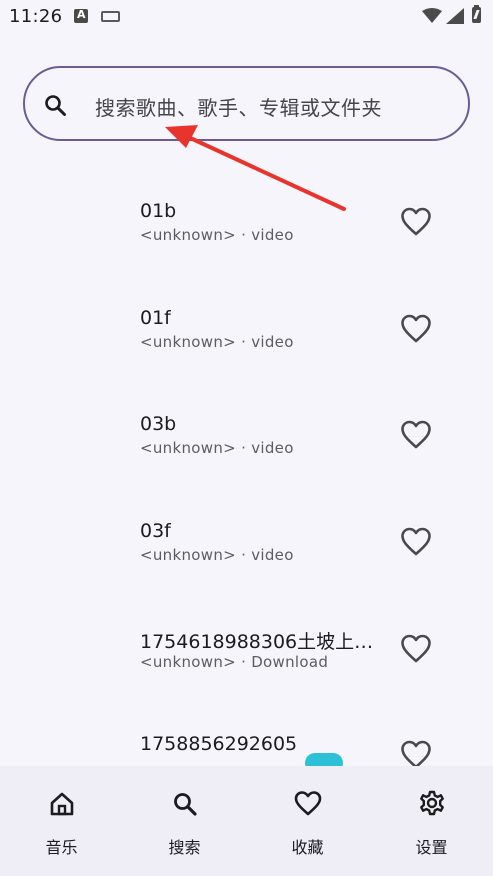  What do you see at coordinates (219, 744) in the screenshot?
I see `song-title: 1758856292605` at bounding box center [219, 744].